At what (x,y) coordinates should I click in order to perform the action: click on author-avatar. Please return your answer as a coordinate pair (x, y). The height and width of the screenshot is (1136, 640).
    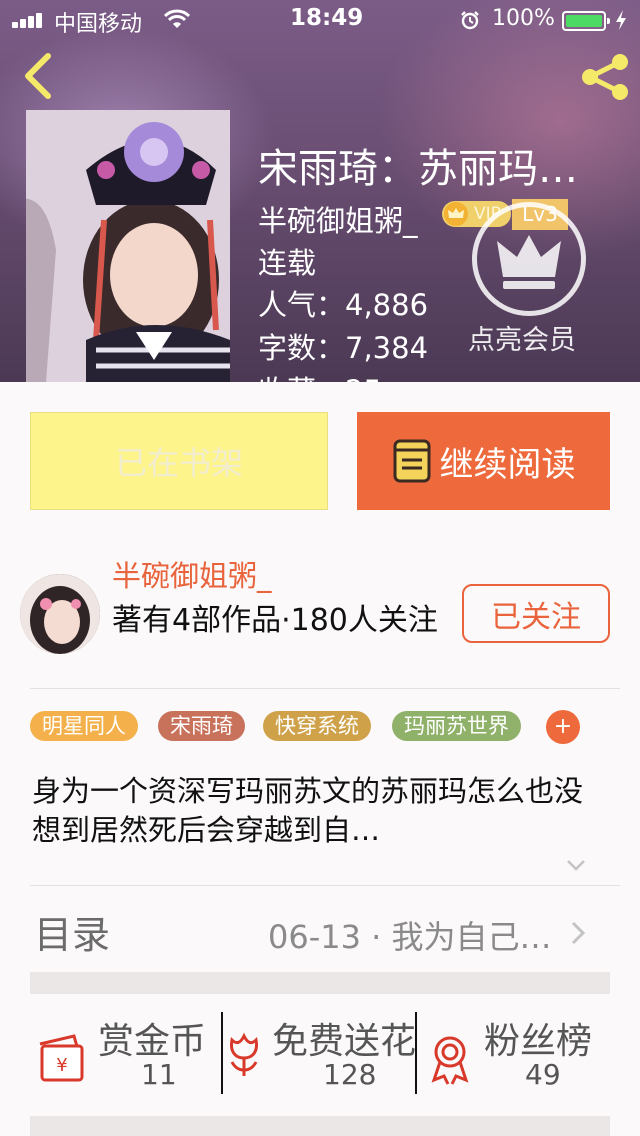
    Looking at the image, I should click on (60, 614).